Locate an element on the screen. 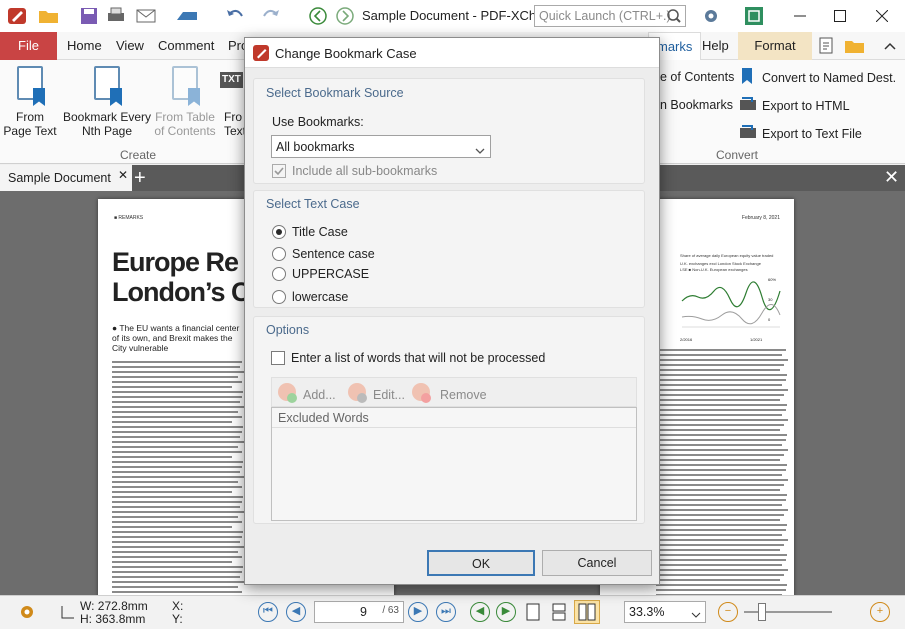 This screenshot has width=905, height=629. chart-date-start: 2/2016 is located at coordinates (686, 339).